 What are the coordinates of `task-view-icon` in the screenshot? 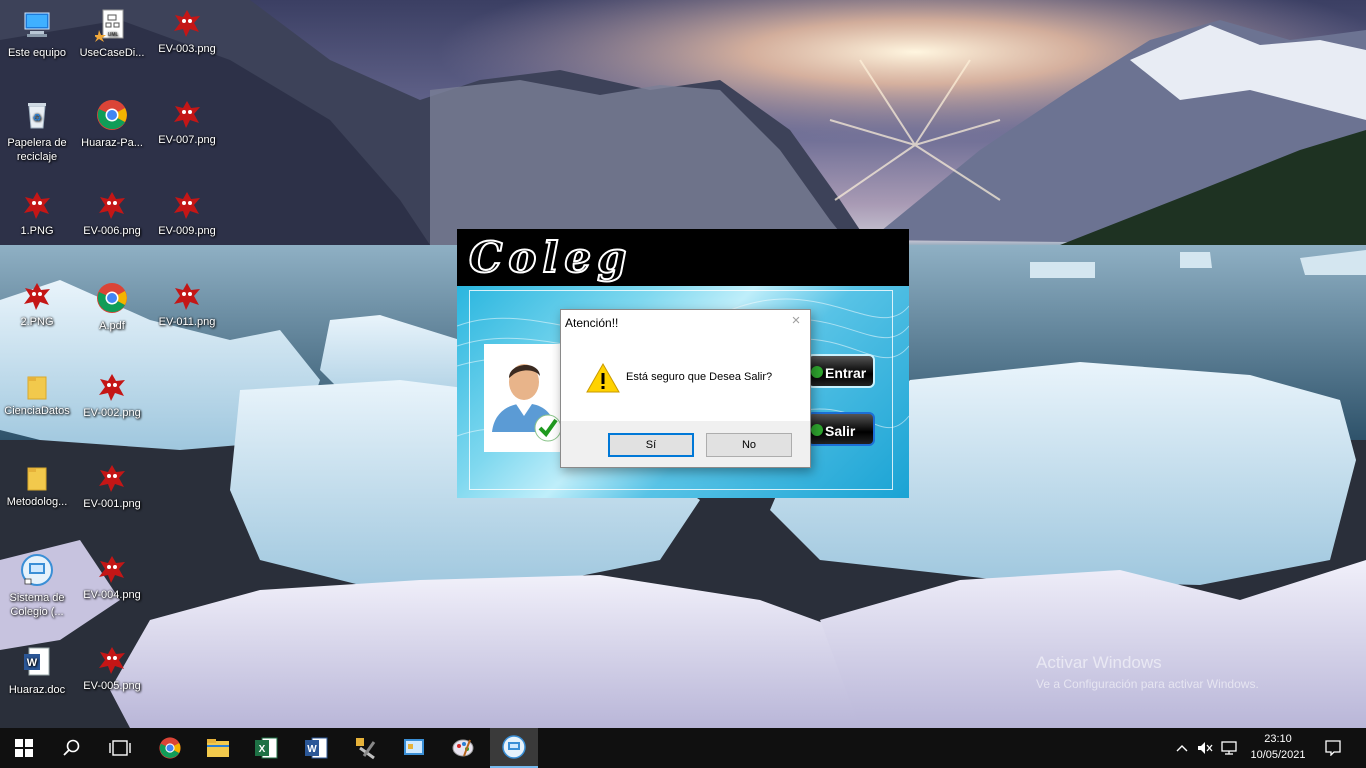 It's located at (120, 748).